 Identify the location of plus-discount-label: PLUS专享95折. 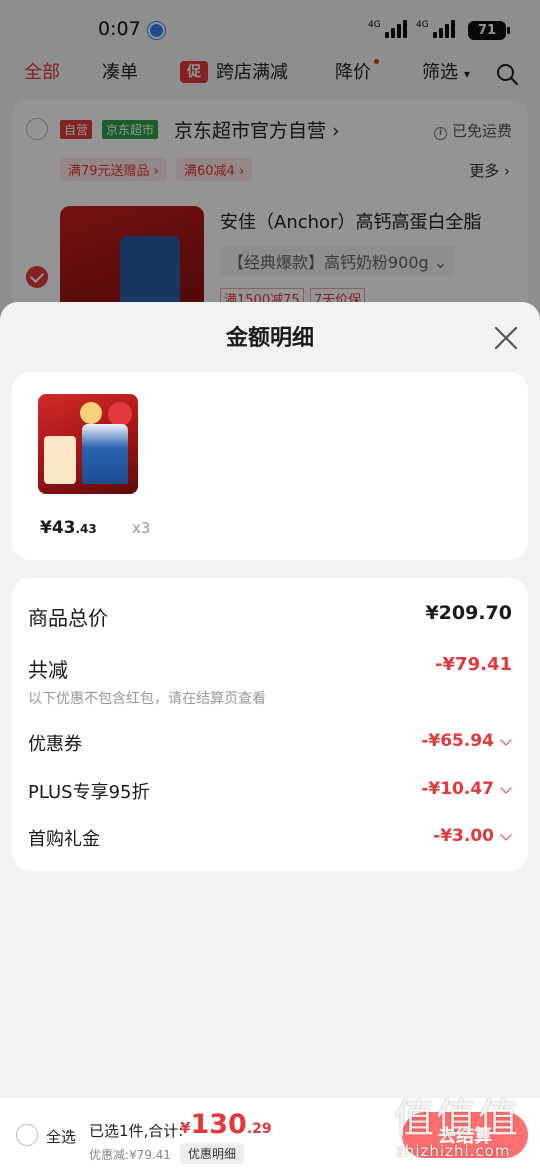
(89, 791).